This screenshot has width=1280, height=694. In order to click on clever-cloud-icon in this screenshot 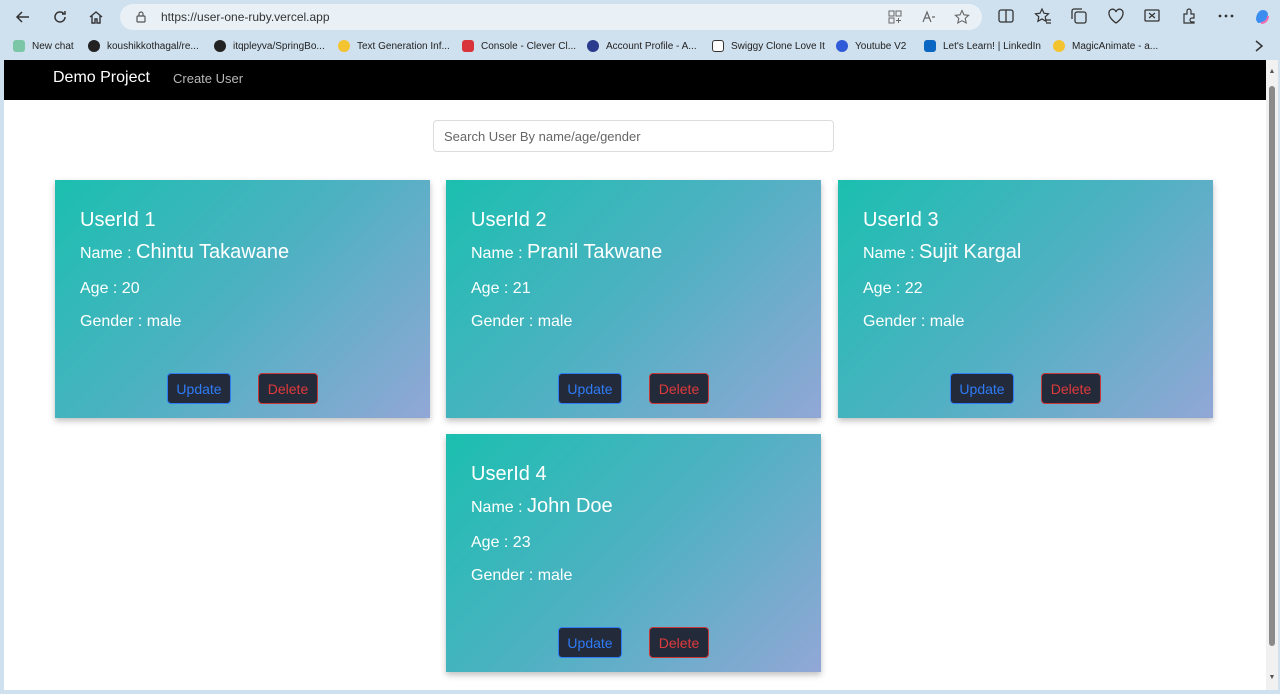, I will do `click(468, 46)`.